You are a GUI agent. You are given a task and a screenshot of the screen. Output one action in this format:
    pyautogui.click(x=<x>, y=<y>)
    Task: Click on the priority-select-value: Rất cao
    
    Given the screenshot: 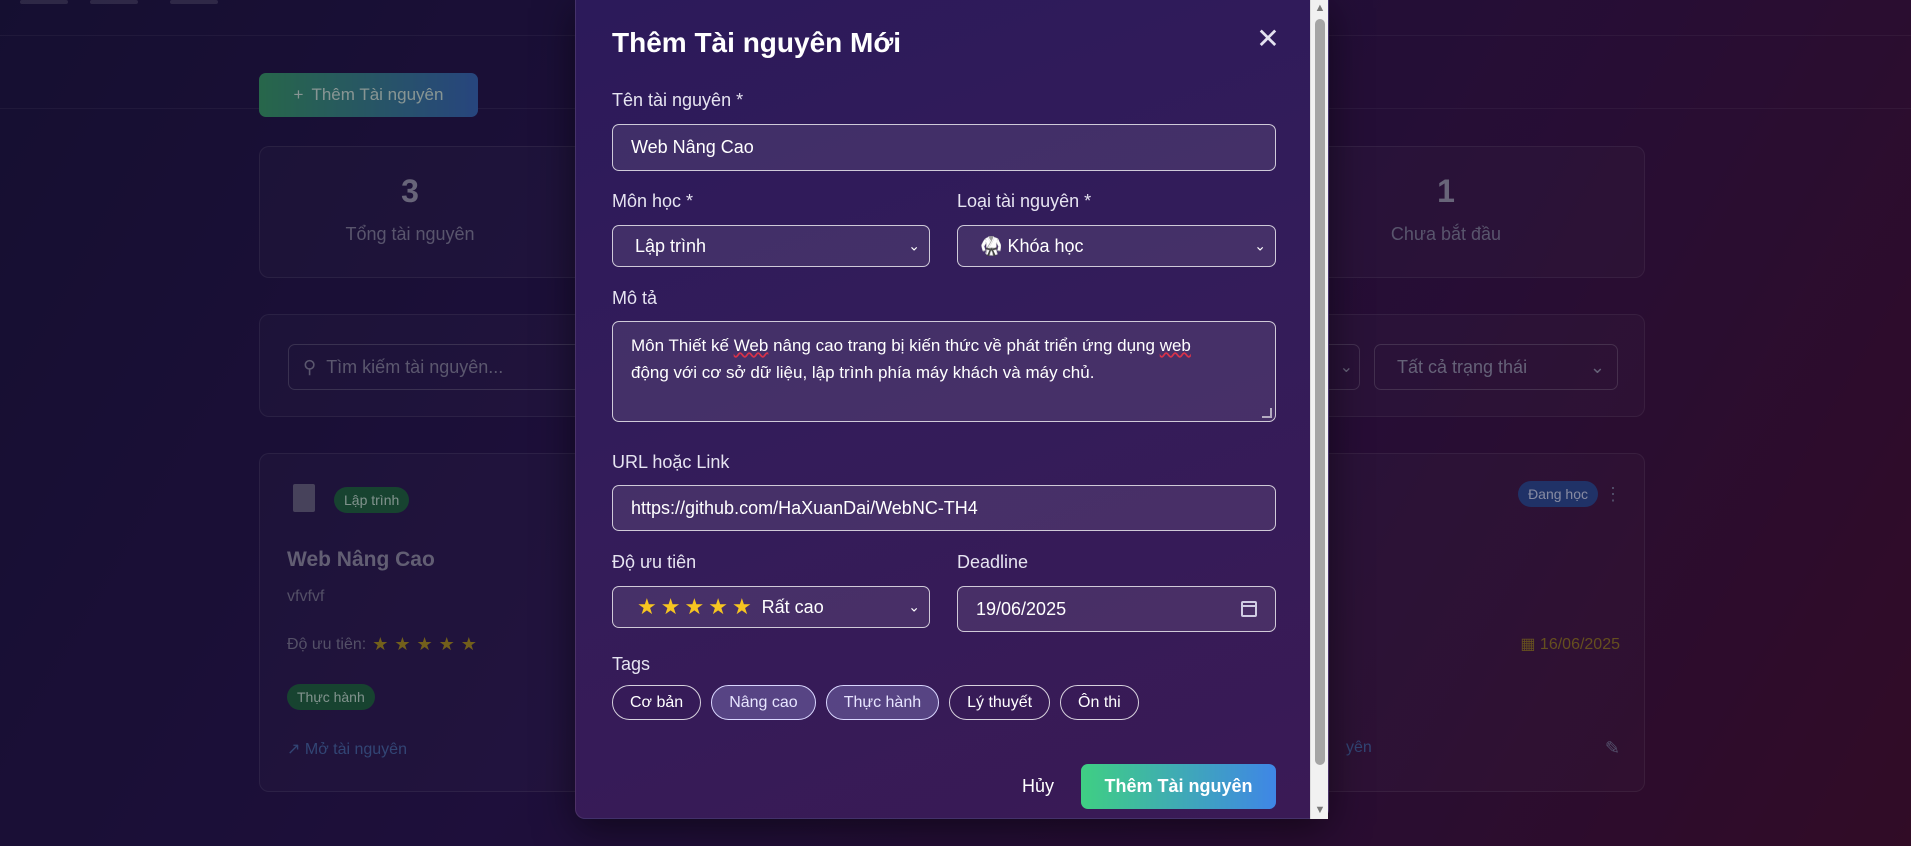 What is the action you would take?
    pyautogui.click(x=792, y=606)
    